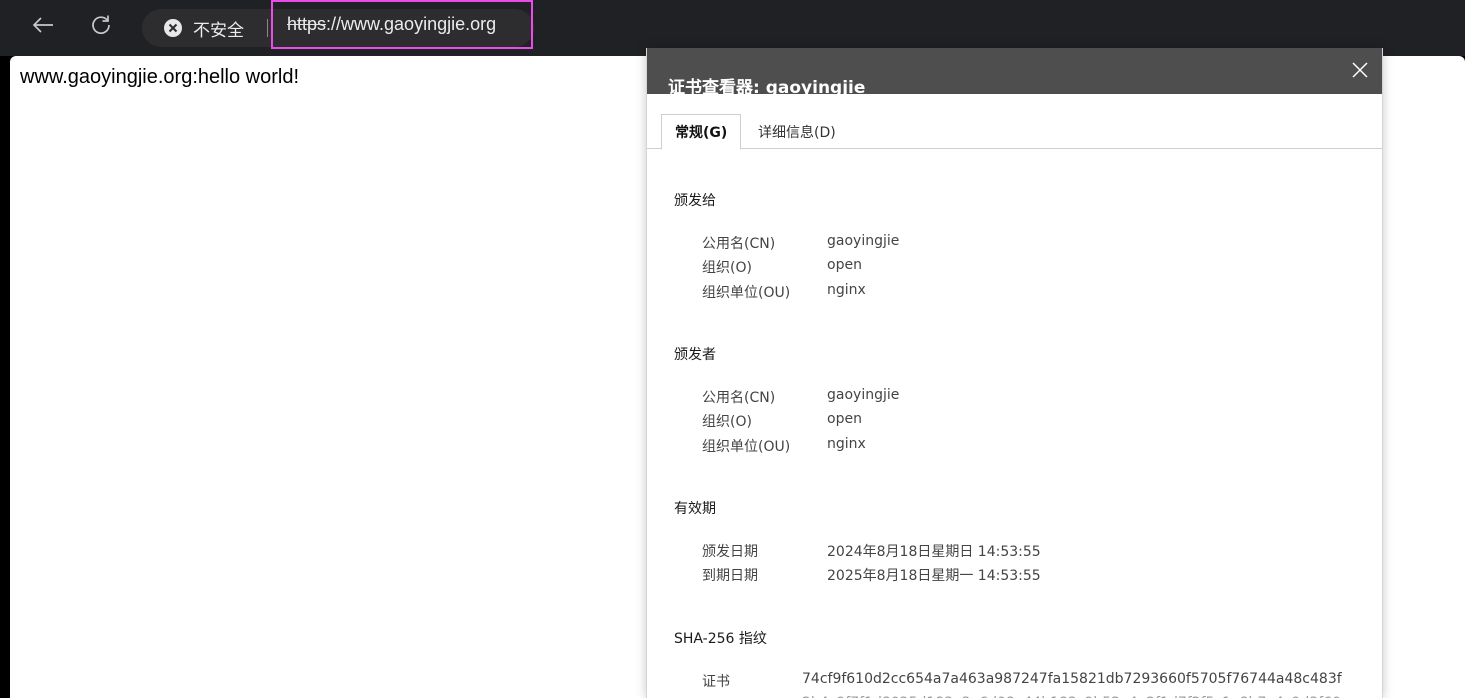  Describe the element at coordinates (695, 355) in the screenshot. I see `issued-by-heading: 颁发者` at that location.